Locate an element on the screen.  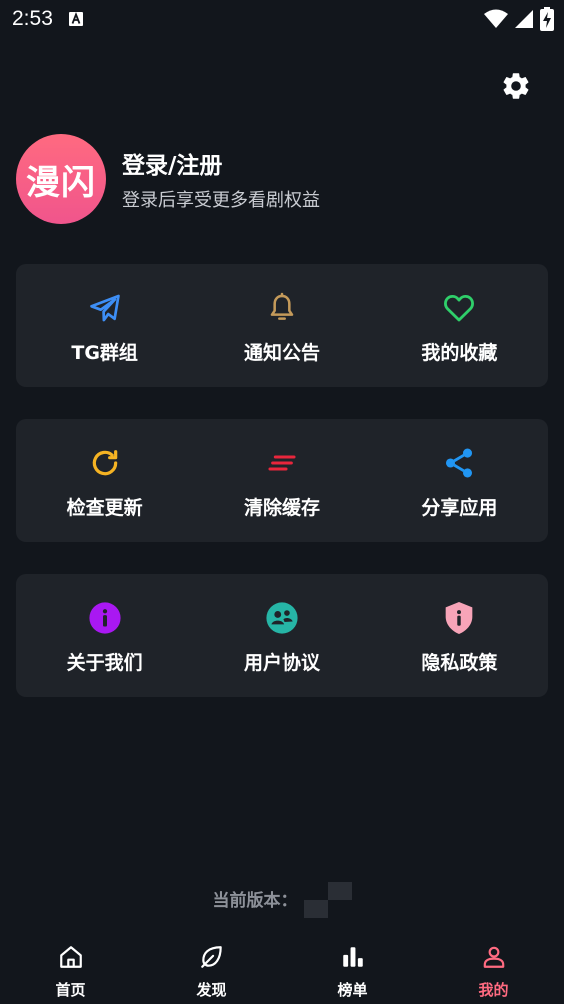
nav-ranking: 榜单 is located at coordinates (352, 970).